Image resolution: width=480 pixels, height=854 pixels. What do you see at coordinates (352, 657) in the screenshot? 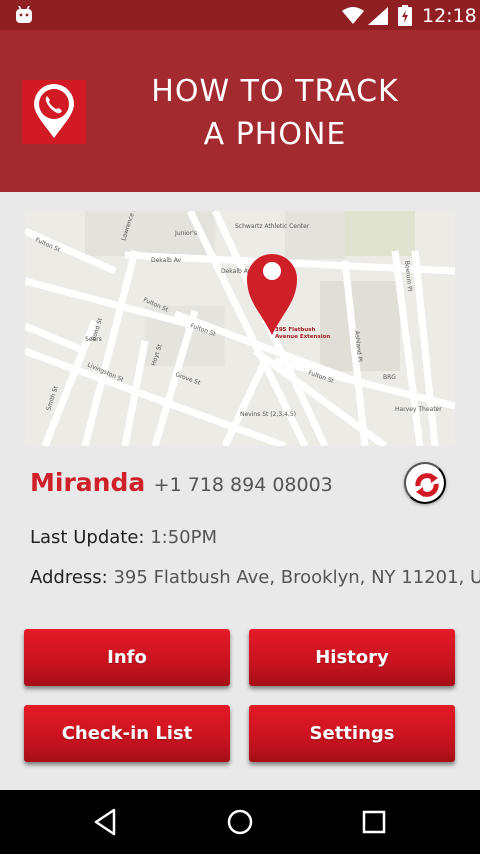
I see `history-button: History` at bounding box center [352, 657].